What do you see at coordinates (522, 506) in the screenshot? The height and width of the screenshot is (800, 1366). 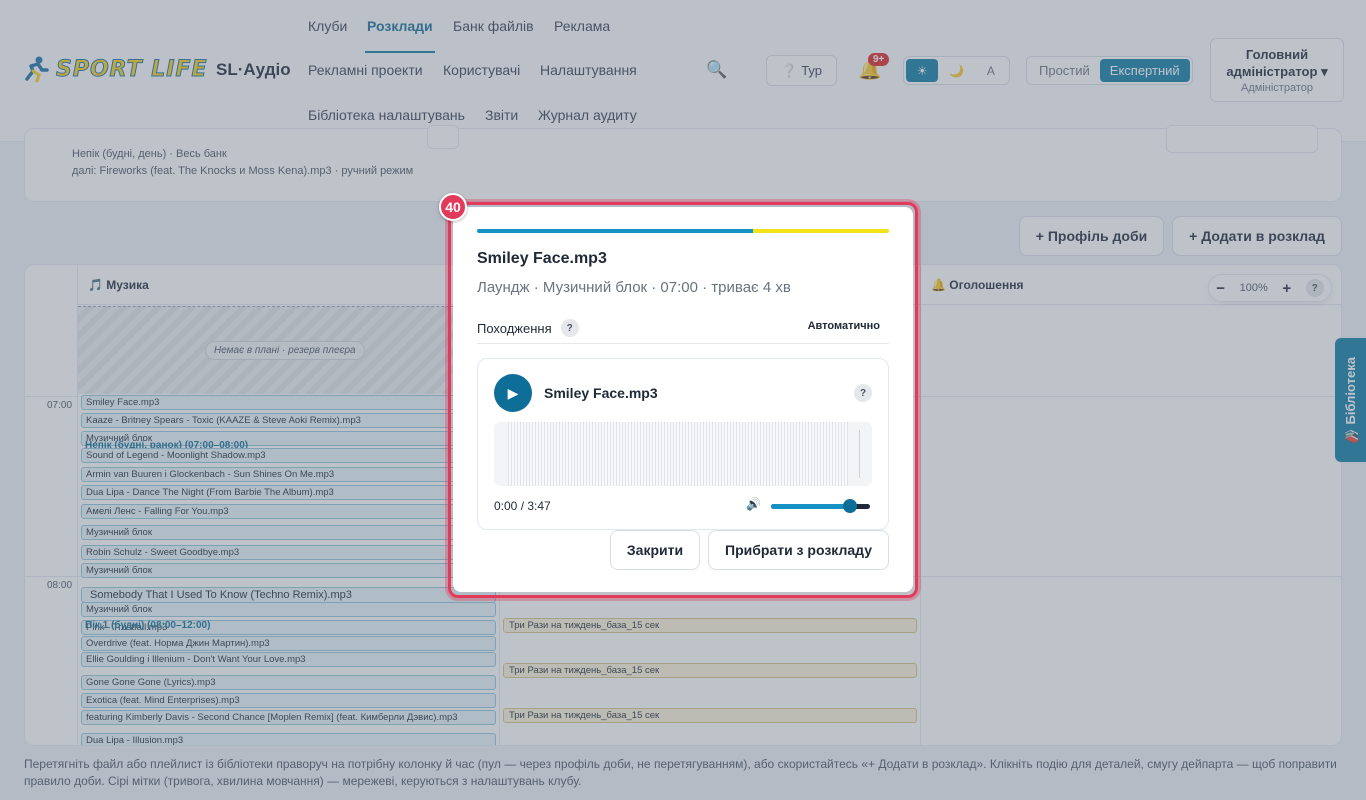 I see `player-time: 0:00 / 3:47` at bounding box center [522, 506].